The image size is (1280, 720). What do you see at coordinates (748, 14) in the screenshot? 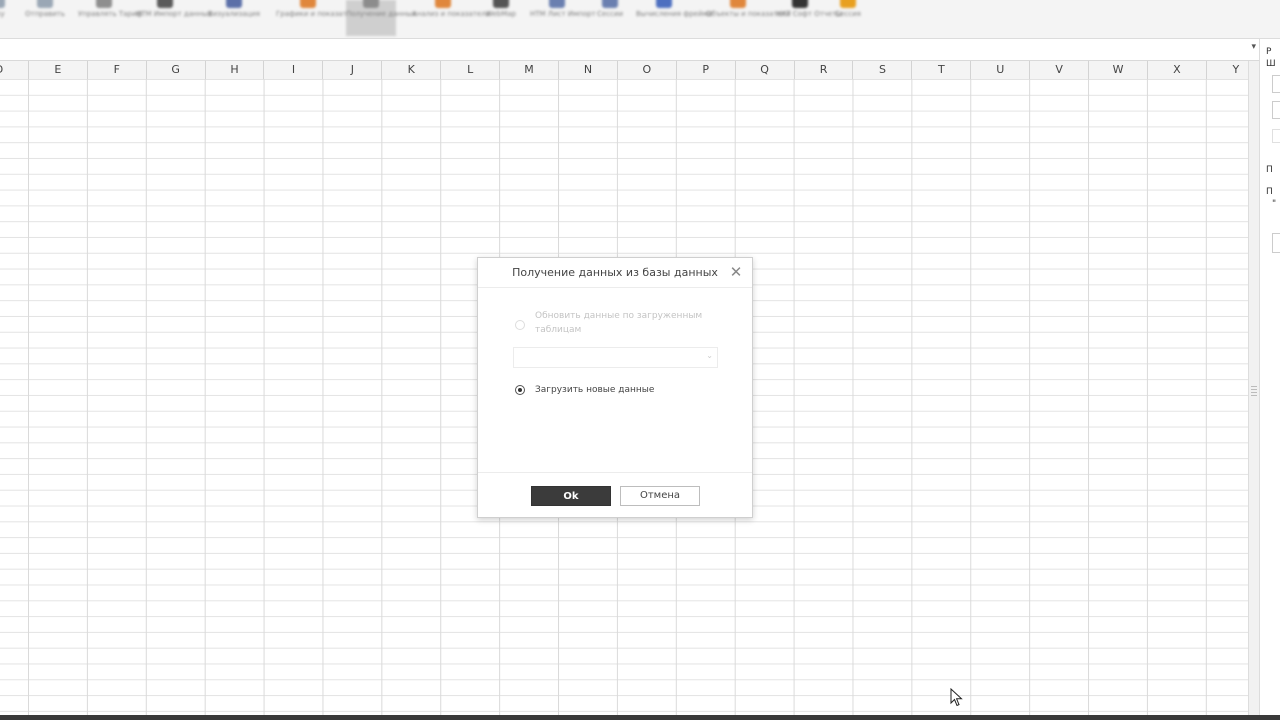
I see `ribbon-button-label: Объекты и показатели` at bounding box center [748, 14].